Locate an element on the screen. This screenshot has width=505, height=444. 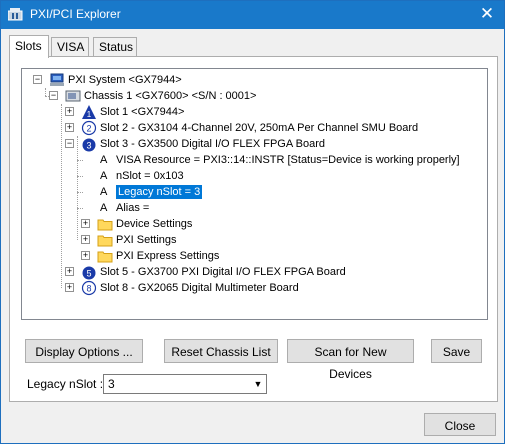
tree-item-label: PXI Express Settings is located at coordinates (168, 256).